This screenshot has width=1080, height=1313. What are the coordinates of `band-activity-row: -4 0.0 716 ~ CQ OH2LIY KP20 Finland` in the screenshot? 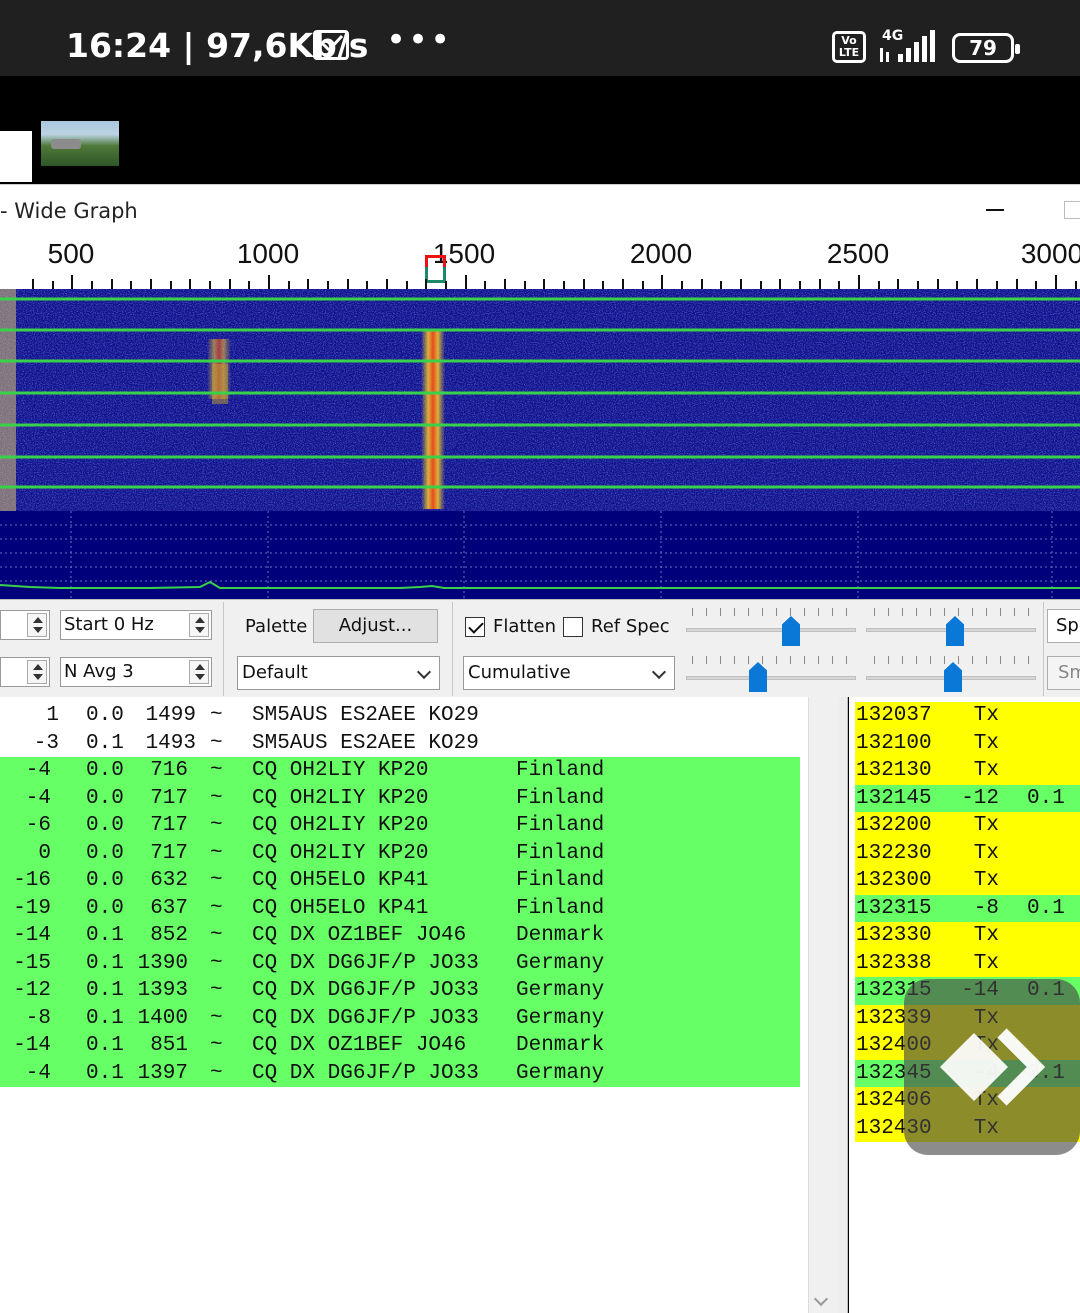 It's located at (400, 771).